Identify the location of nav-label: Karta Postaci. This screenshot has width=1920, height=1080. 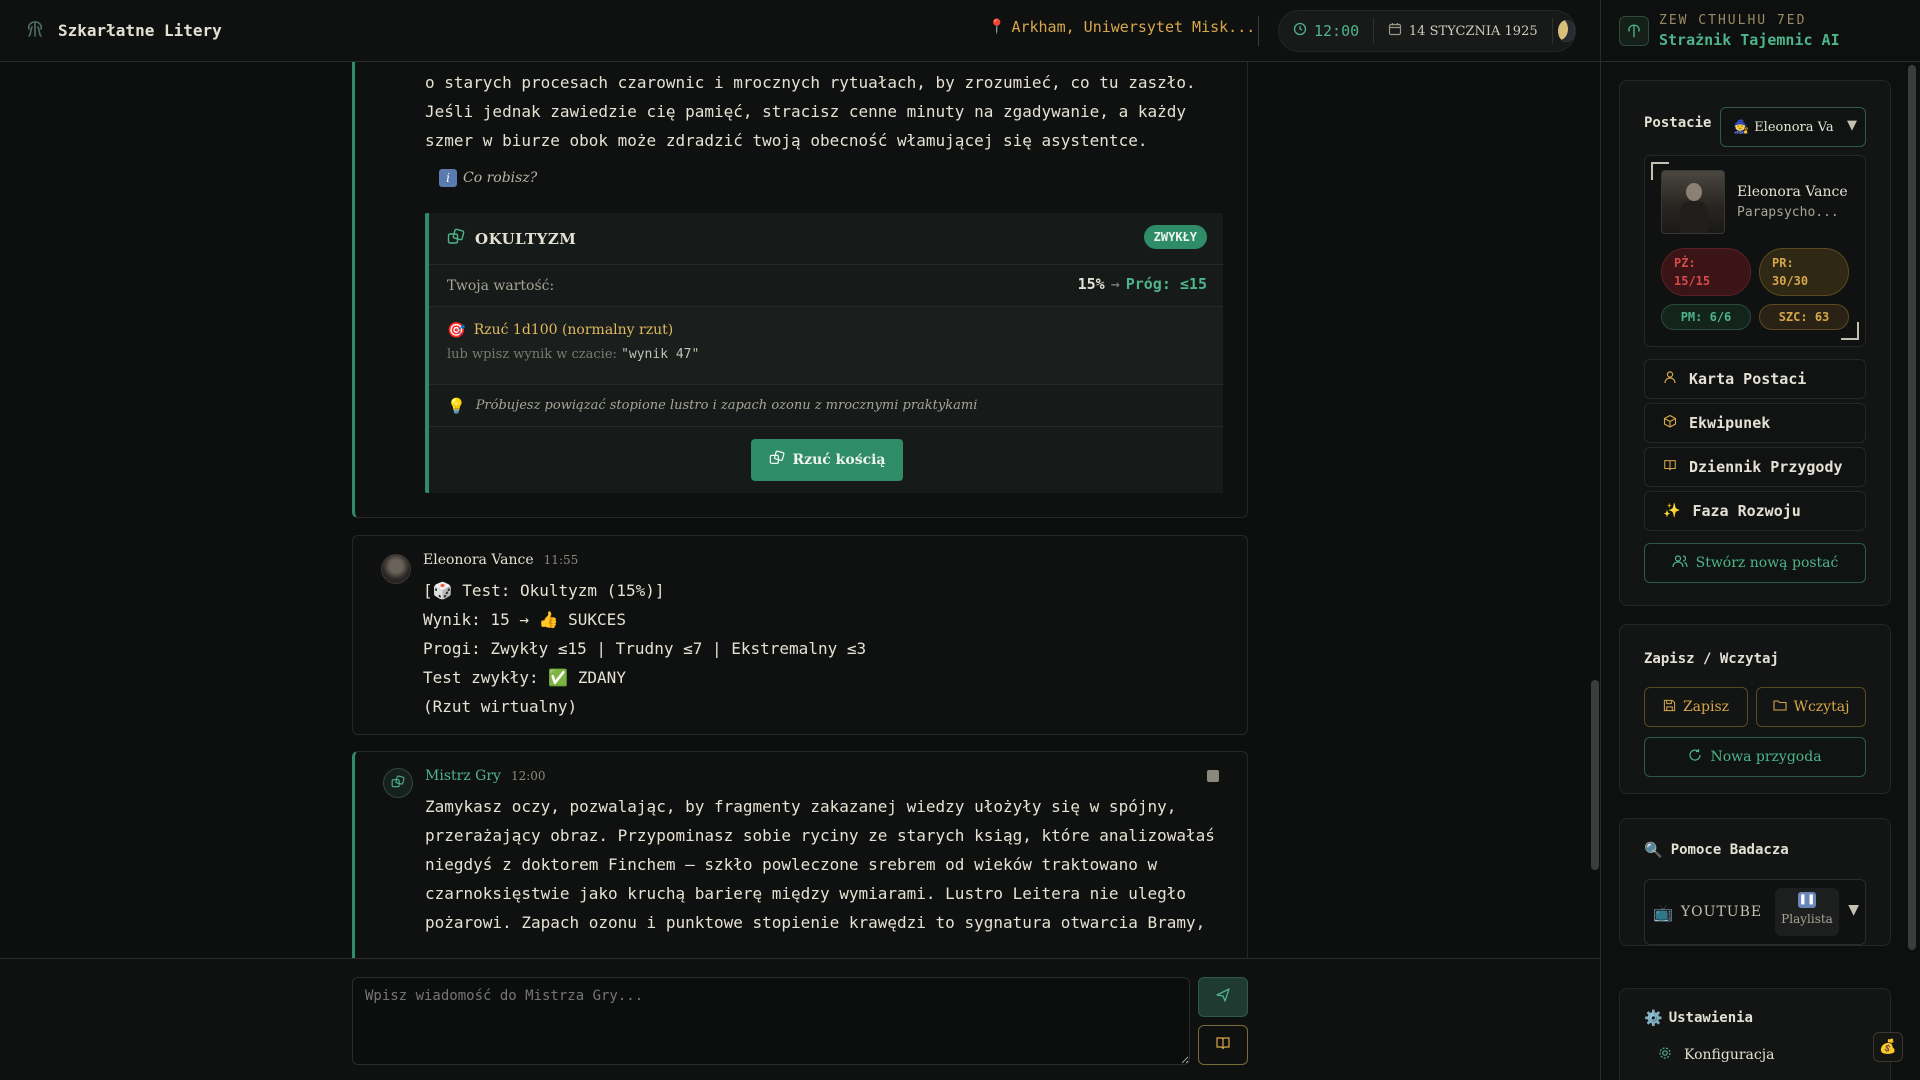
(1748, 379).